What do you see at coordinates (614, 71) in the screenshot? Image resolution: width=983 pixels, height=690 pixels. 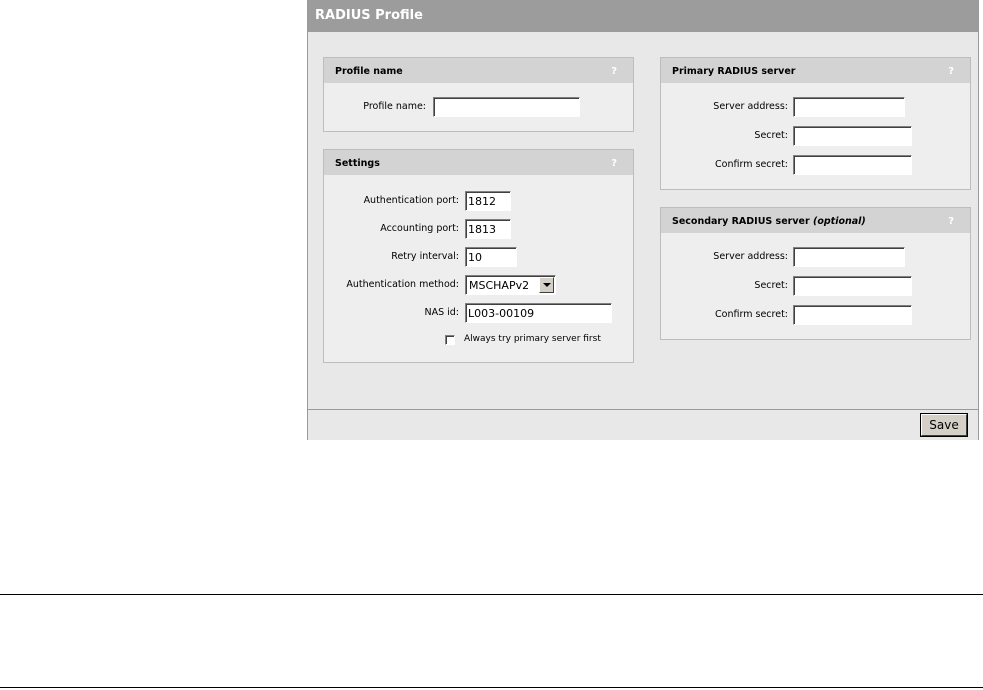 I see `profile-name-help-icon: ?` at bounding box center [614, 71].